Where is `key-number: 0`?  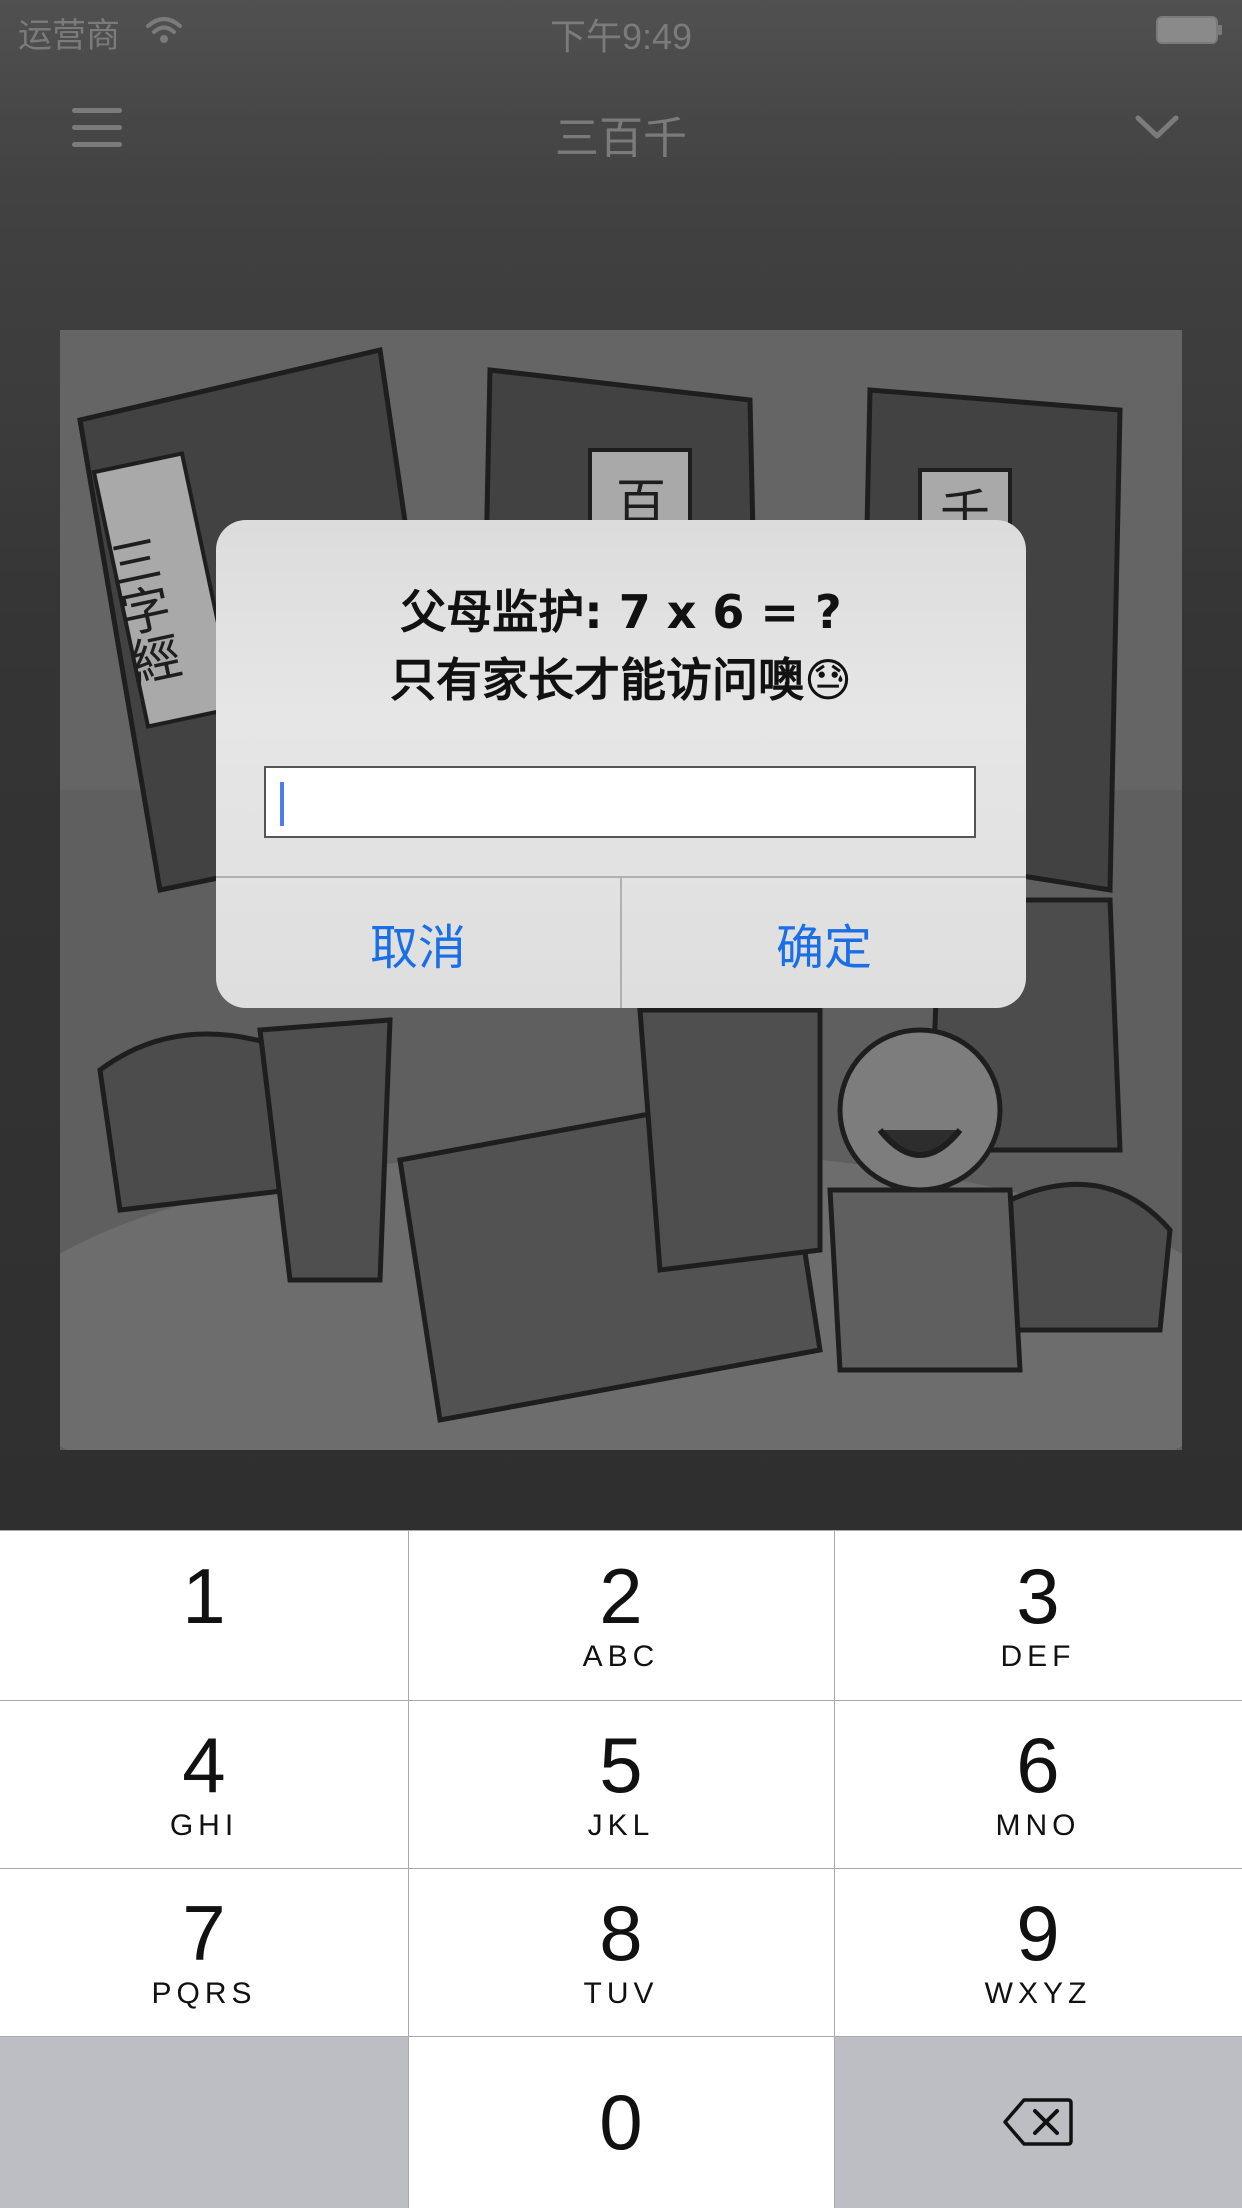 key-number: 0 is located at coordinates (621, 2122).